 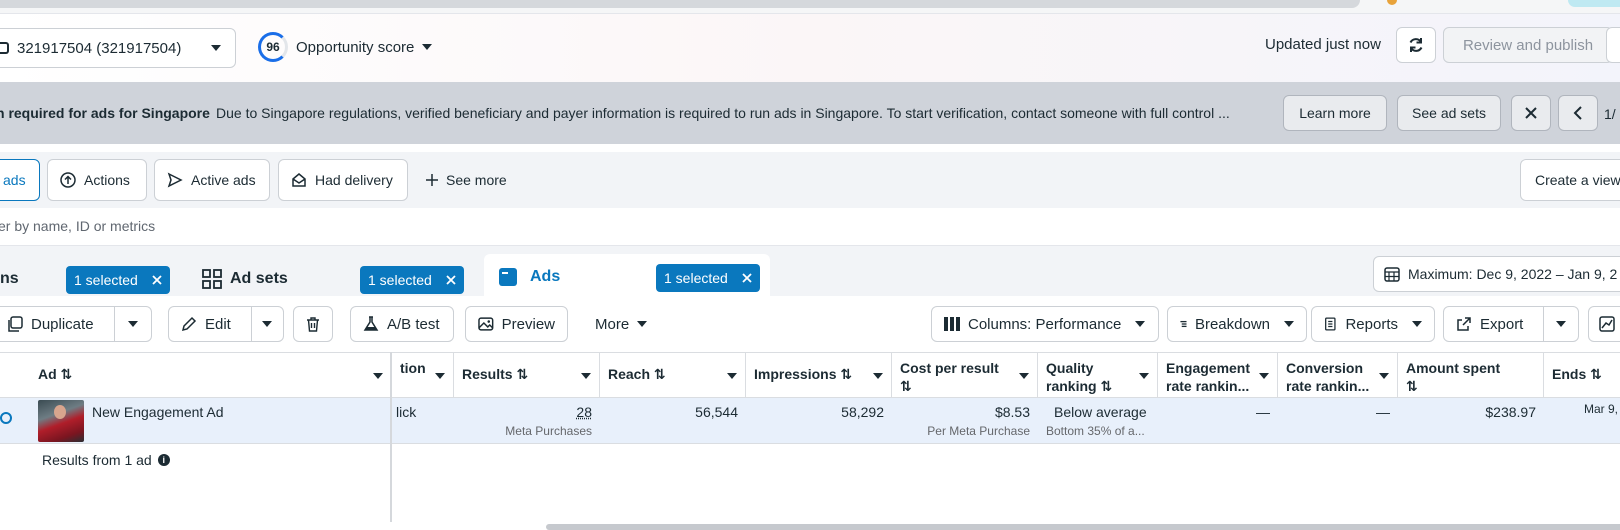 What do you see at coordinates (1098, 376) in the screenshot?
I see `column-header-quality-ranking: Quality ranking ⇅` at bounding box center [1098, 376].